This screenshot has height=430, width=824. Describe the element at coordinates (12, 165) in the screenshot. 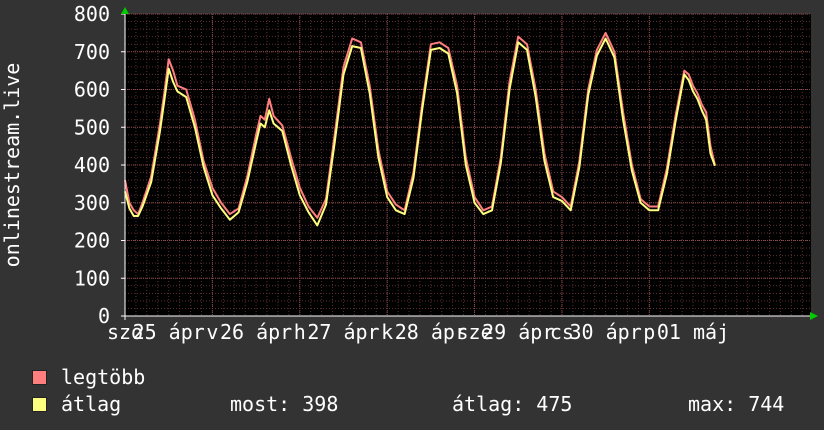

I see `y-axis-label: onlinestream.live` at that location.